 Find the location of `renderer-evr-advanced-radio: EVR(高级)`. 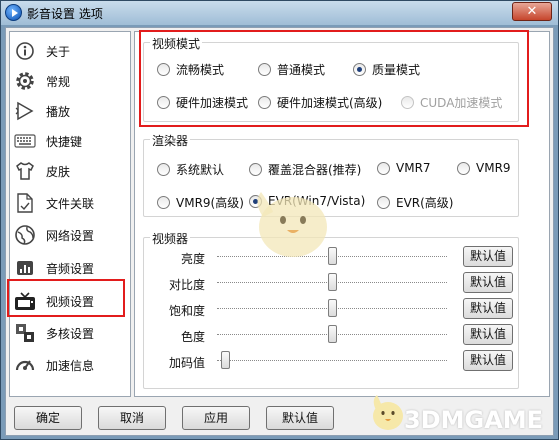

renderer-evr-advanced-radio: EVR(高级) is located at coordinates (415, 202).